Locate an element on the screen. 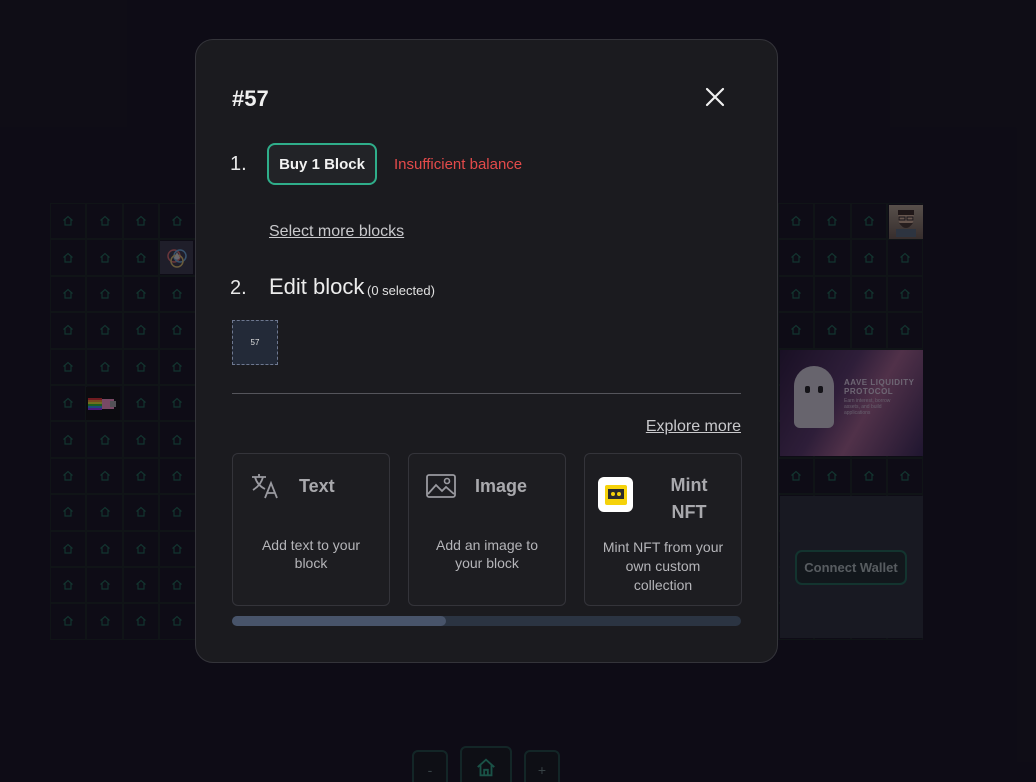  rainbow-cat-block is located at coordinates (103, 403).